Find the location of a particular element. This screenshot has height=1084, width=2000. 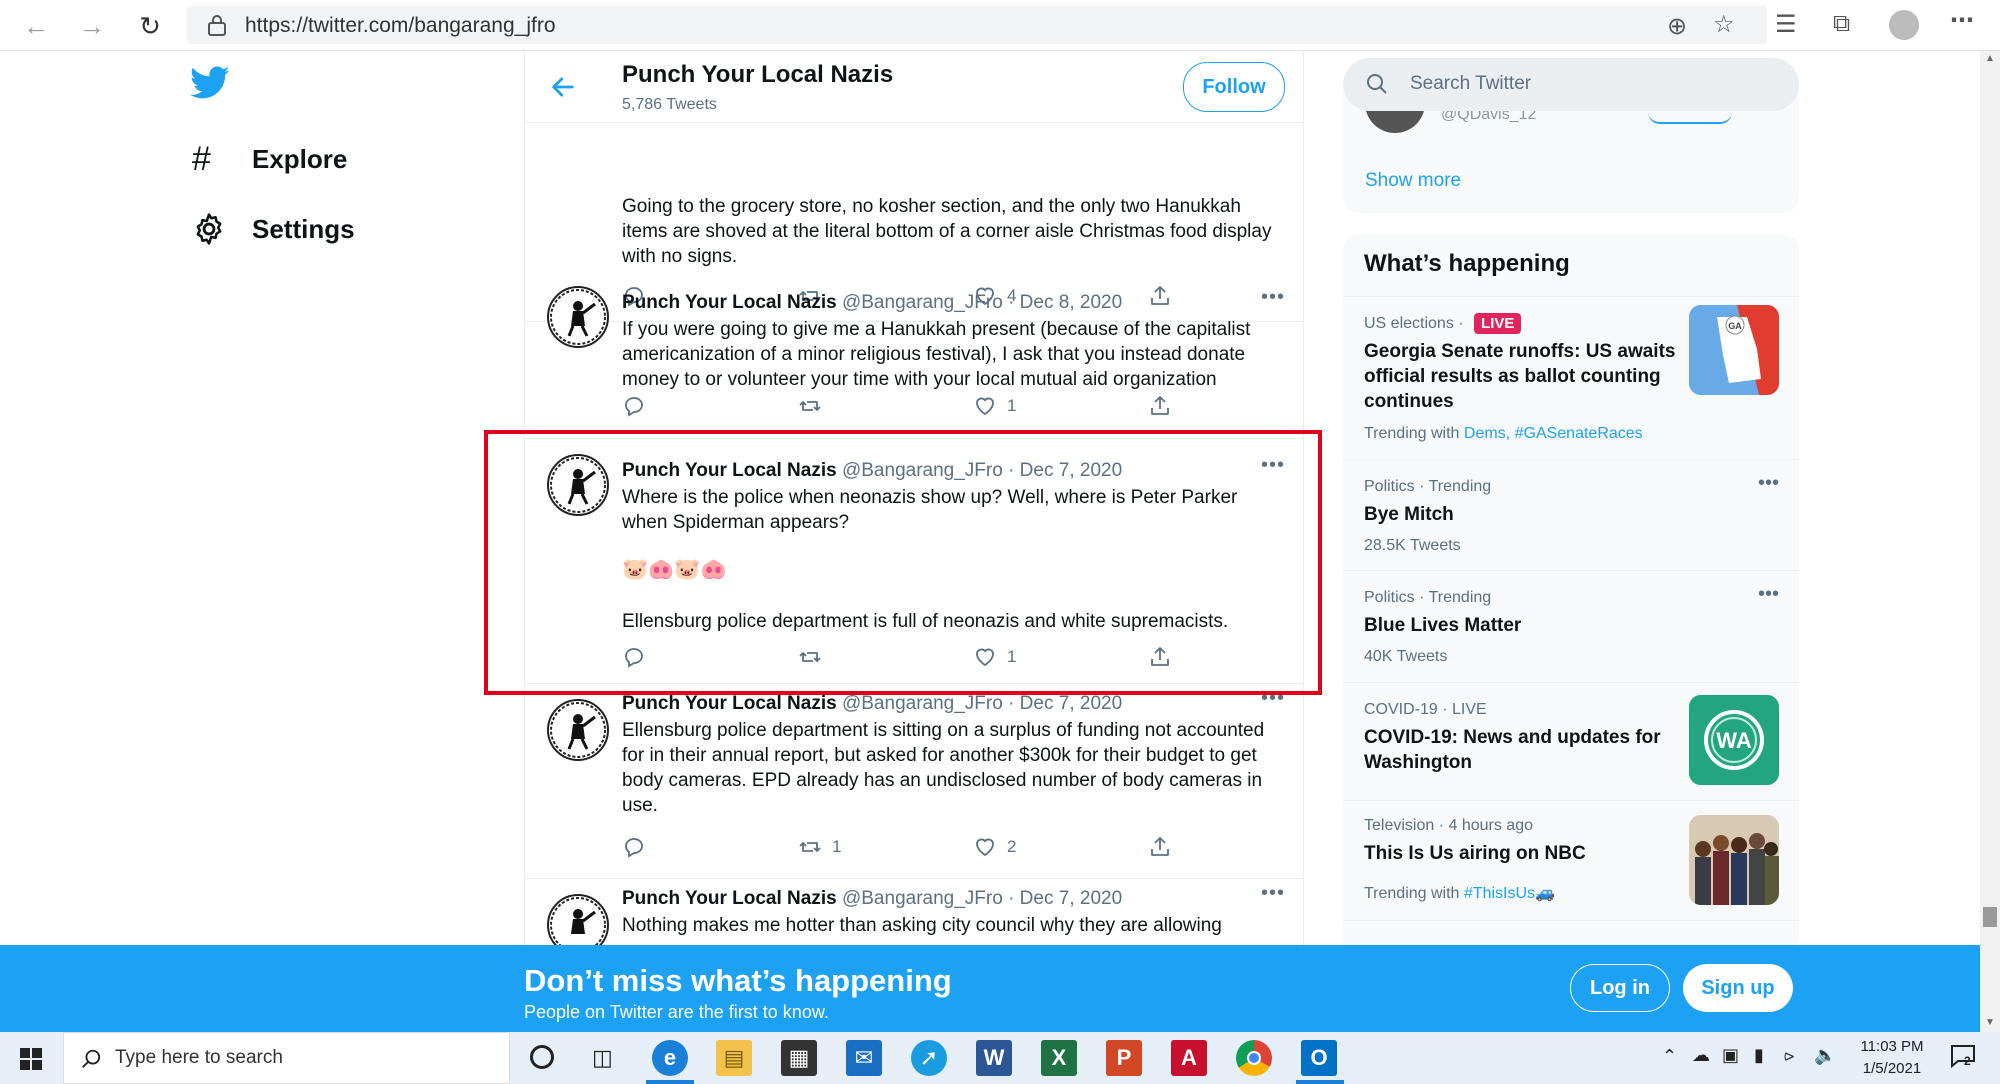

volume-icon: 🔈 is located at coordinates (1825, 1055).